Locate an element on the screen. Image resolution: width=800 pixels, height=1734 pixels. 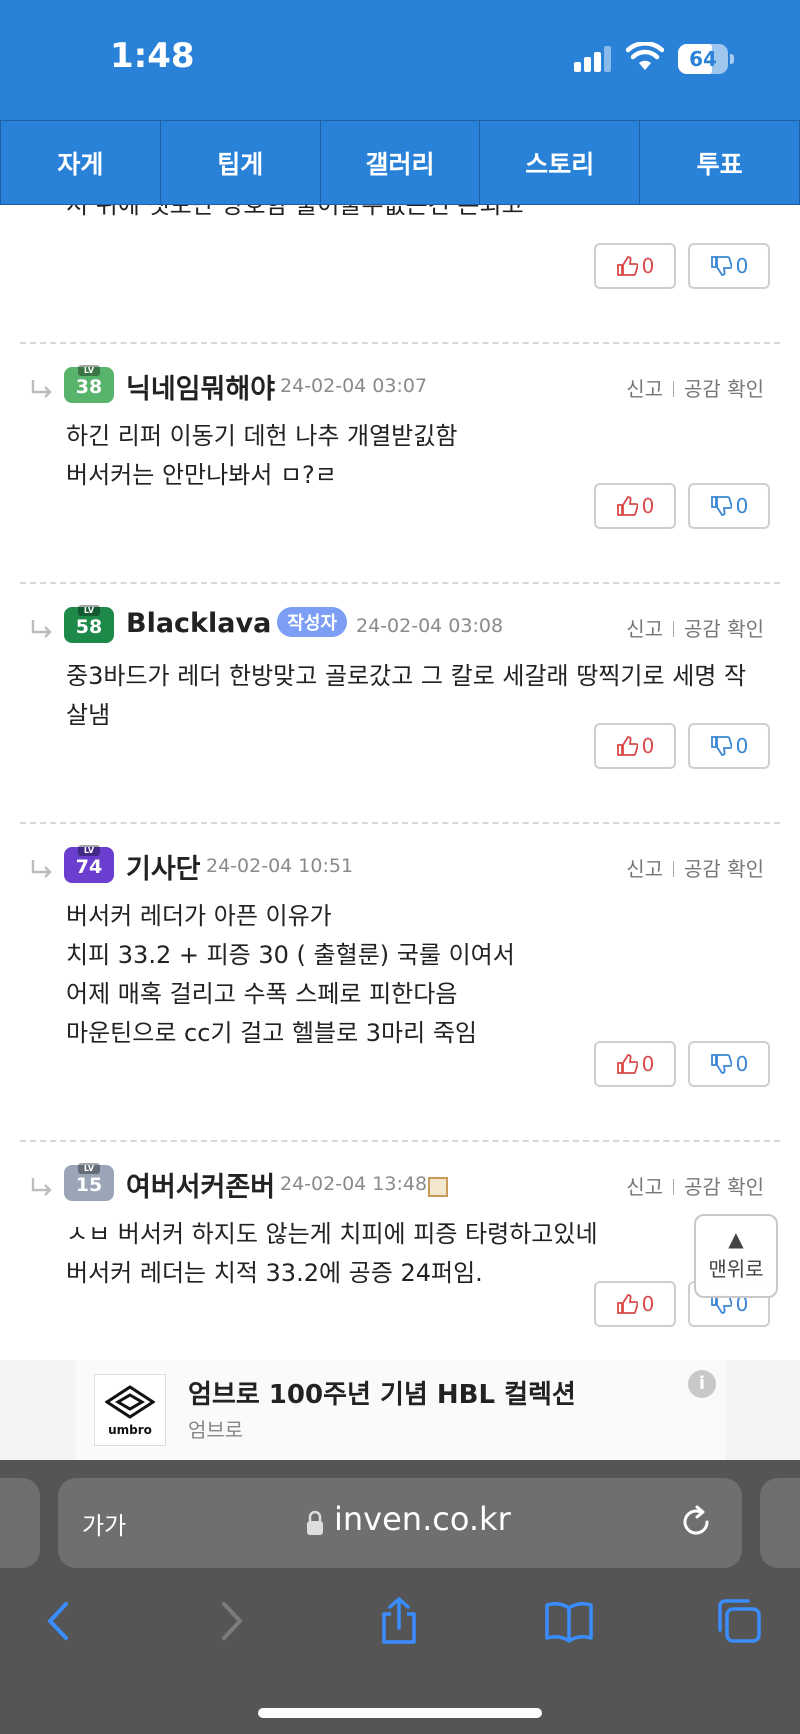
ad-info-icon: i is located at coordinates (702, 1384).